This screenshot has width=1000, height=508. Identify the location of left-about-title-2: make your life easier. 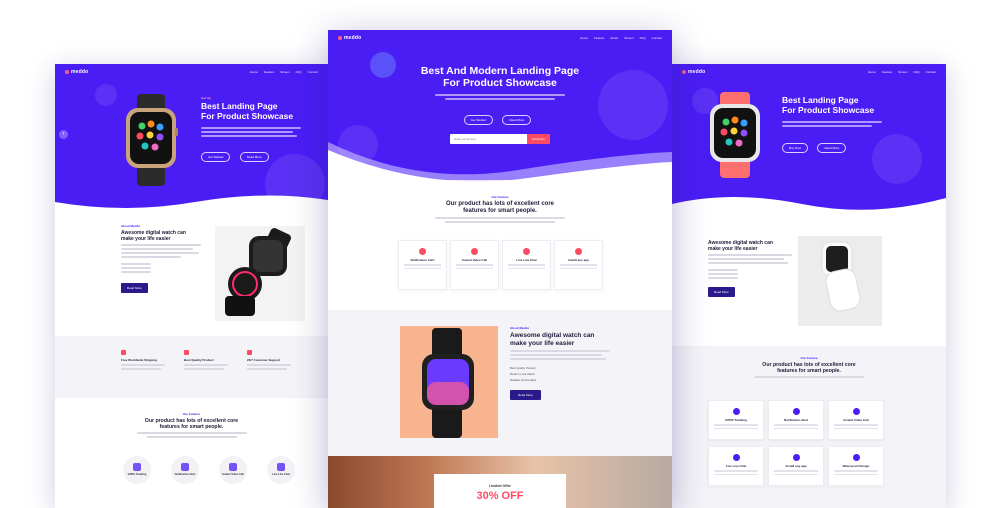
(146, 239).